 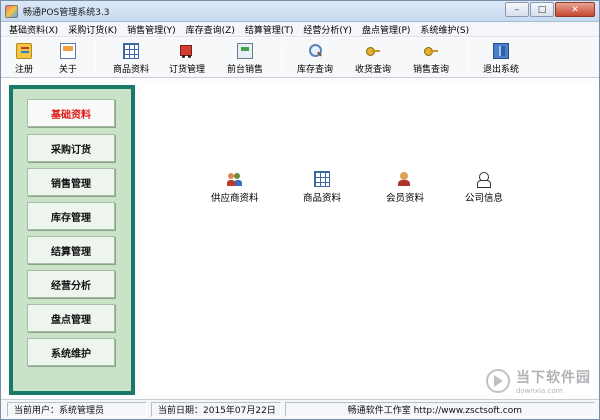 What do you see at coordinates (71, 250) in the screenshot?
I see `nav-settlement: 结算管理` at bounding box center [71, 250].